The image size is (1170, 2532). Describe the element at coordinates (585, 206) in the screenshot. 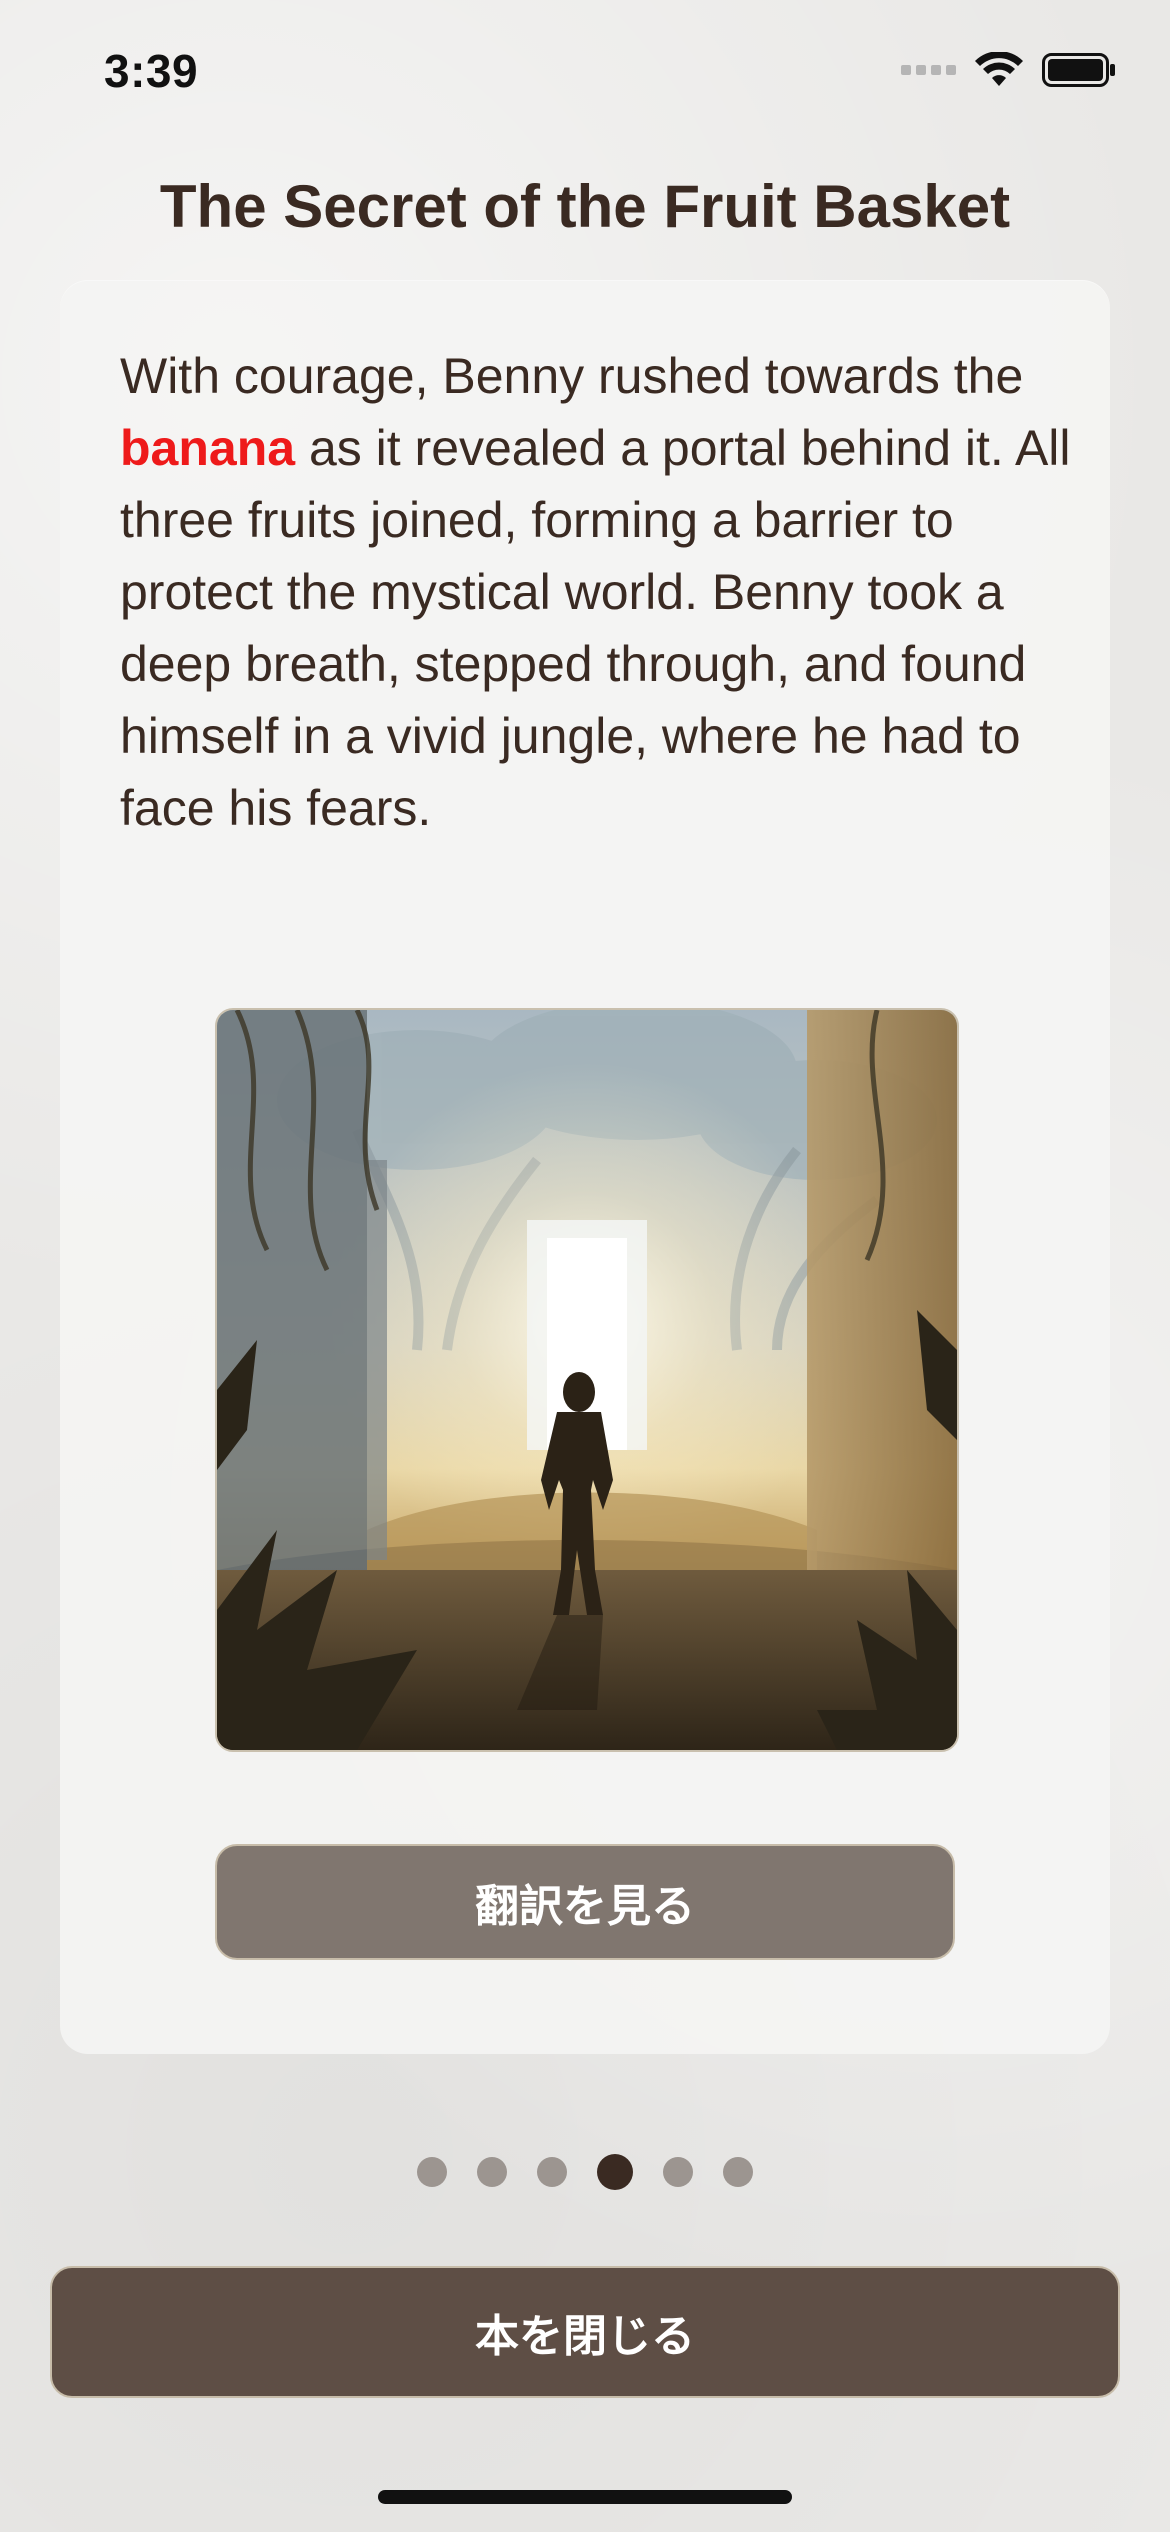

I see `page-title: The Secret of the Fruit Basket` at that location.